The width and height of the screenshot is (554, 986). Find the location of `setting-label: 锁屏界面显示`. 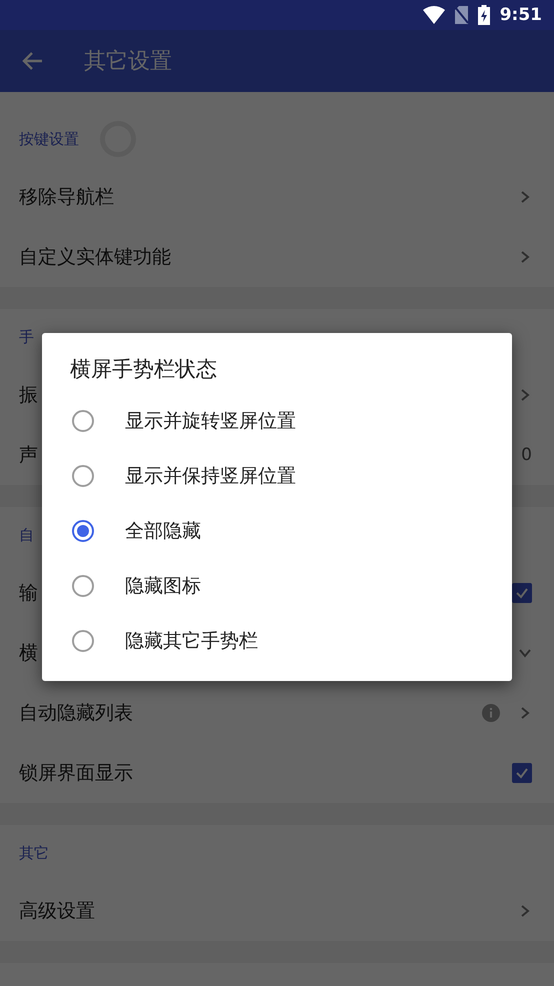

setting-label: 锁屏界面显示 is located at coordinates (265, 773).